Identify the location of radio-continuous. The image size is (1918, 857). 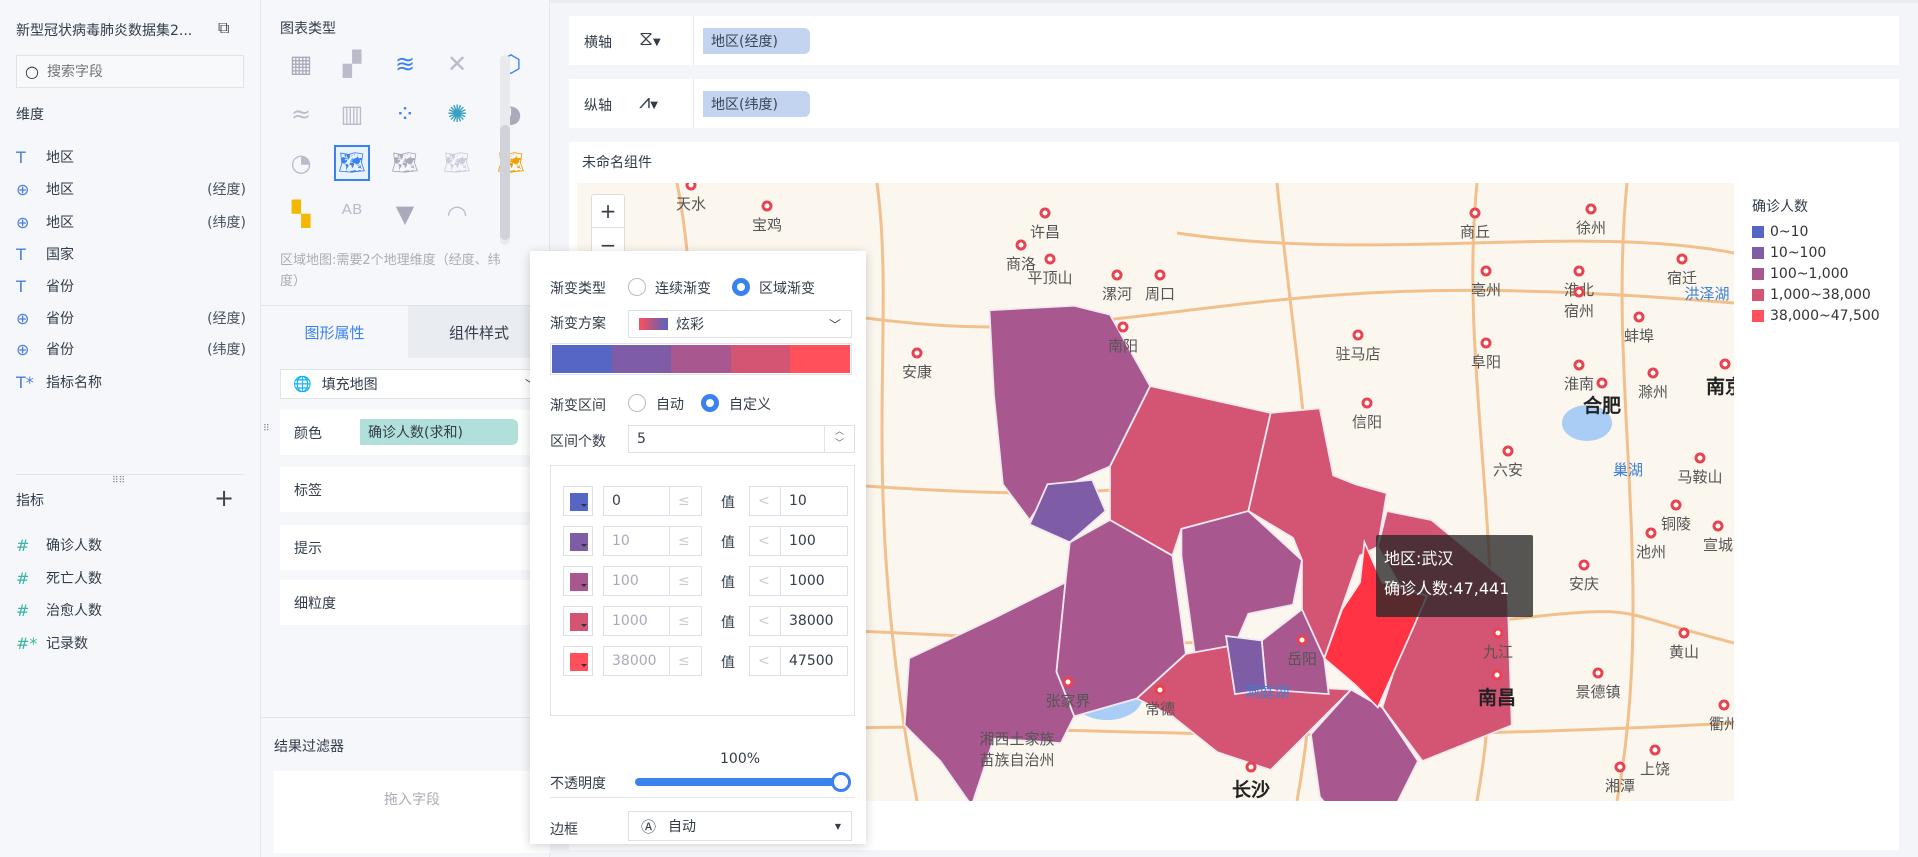
(637, 287).